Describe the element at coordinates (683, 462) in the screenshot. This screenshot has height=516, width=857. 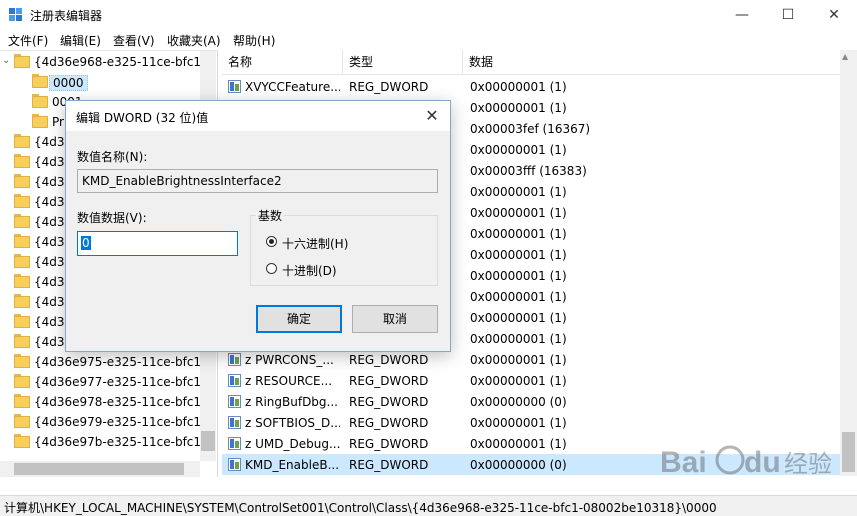
I see `svg-text: Bai` at that location.